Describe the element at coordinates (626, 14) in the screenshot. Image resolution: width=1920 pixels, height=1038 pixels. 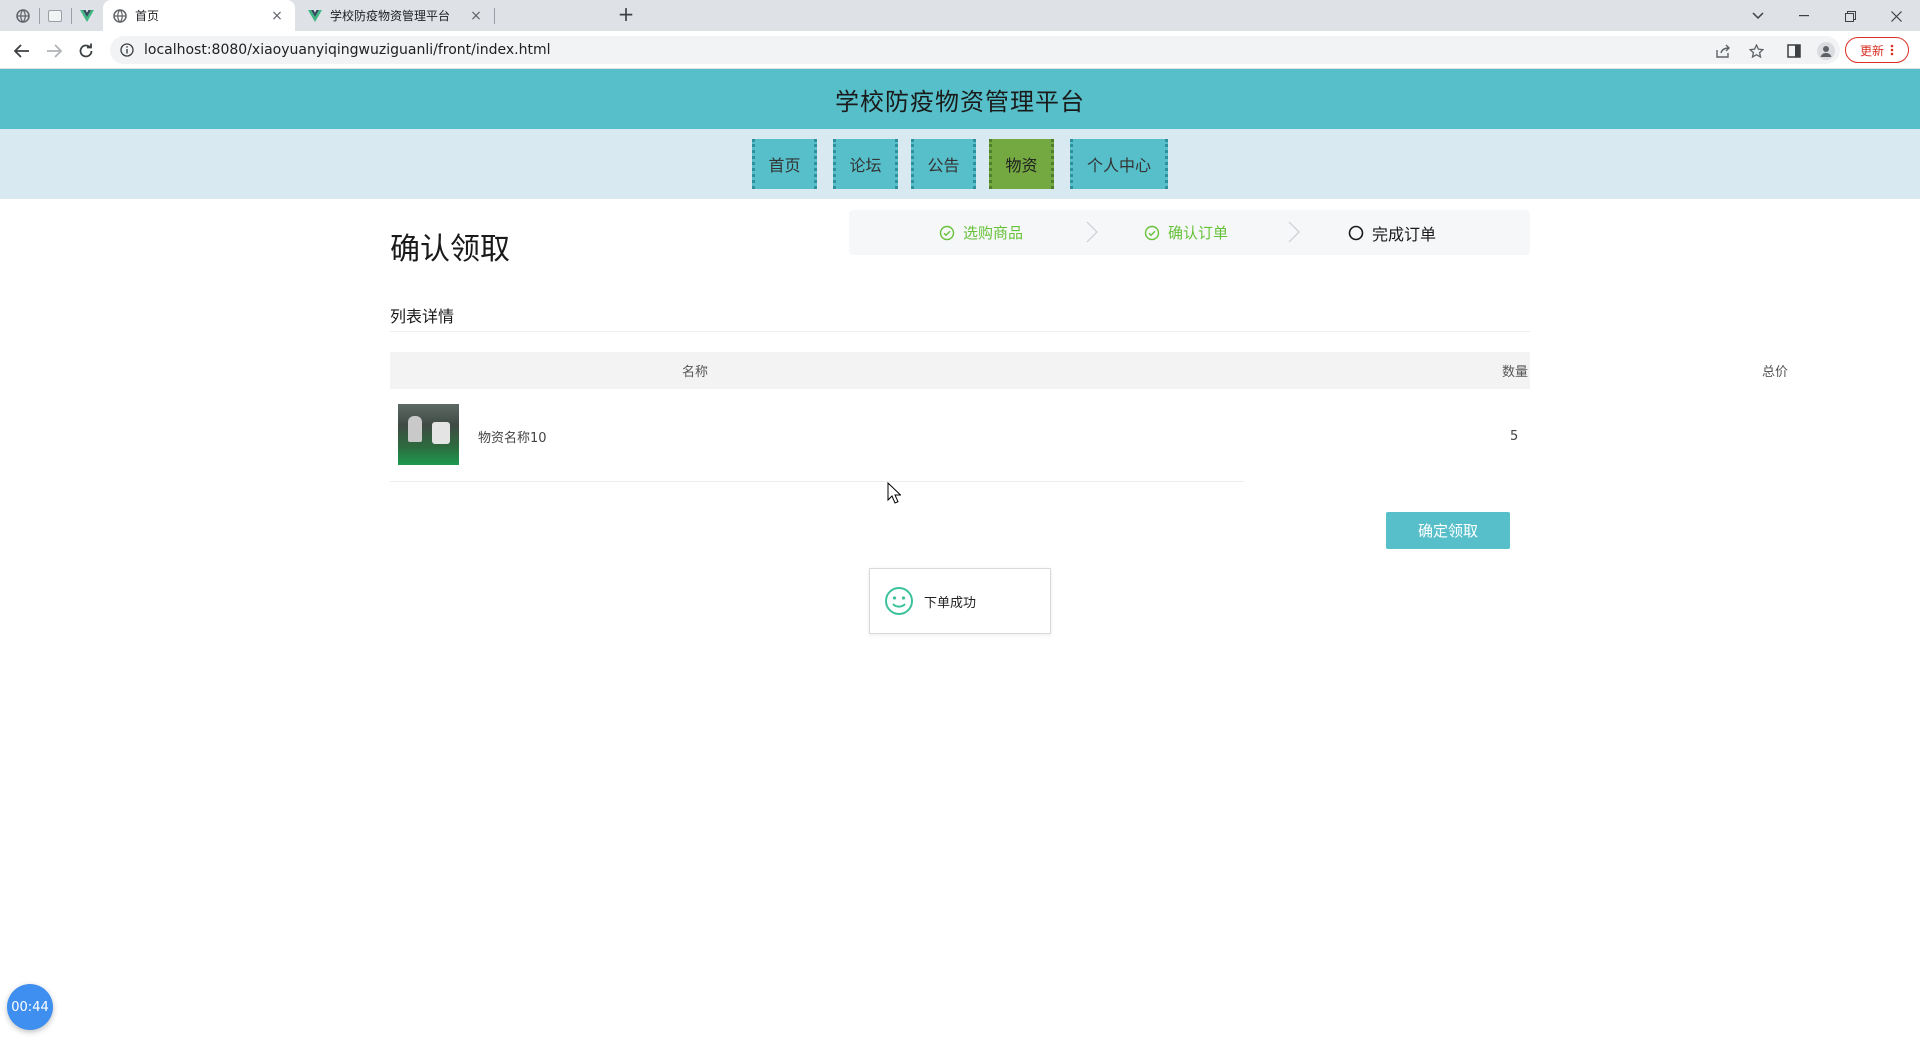
I see `new-tab-button: +` at that location.